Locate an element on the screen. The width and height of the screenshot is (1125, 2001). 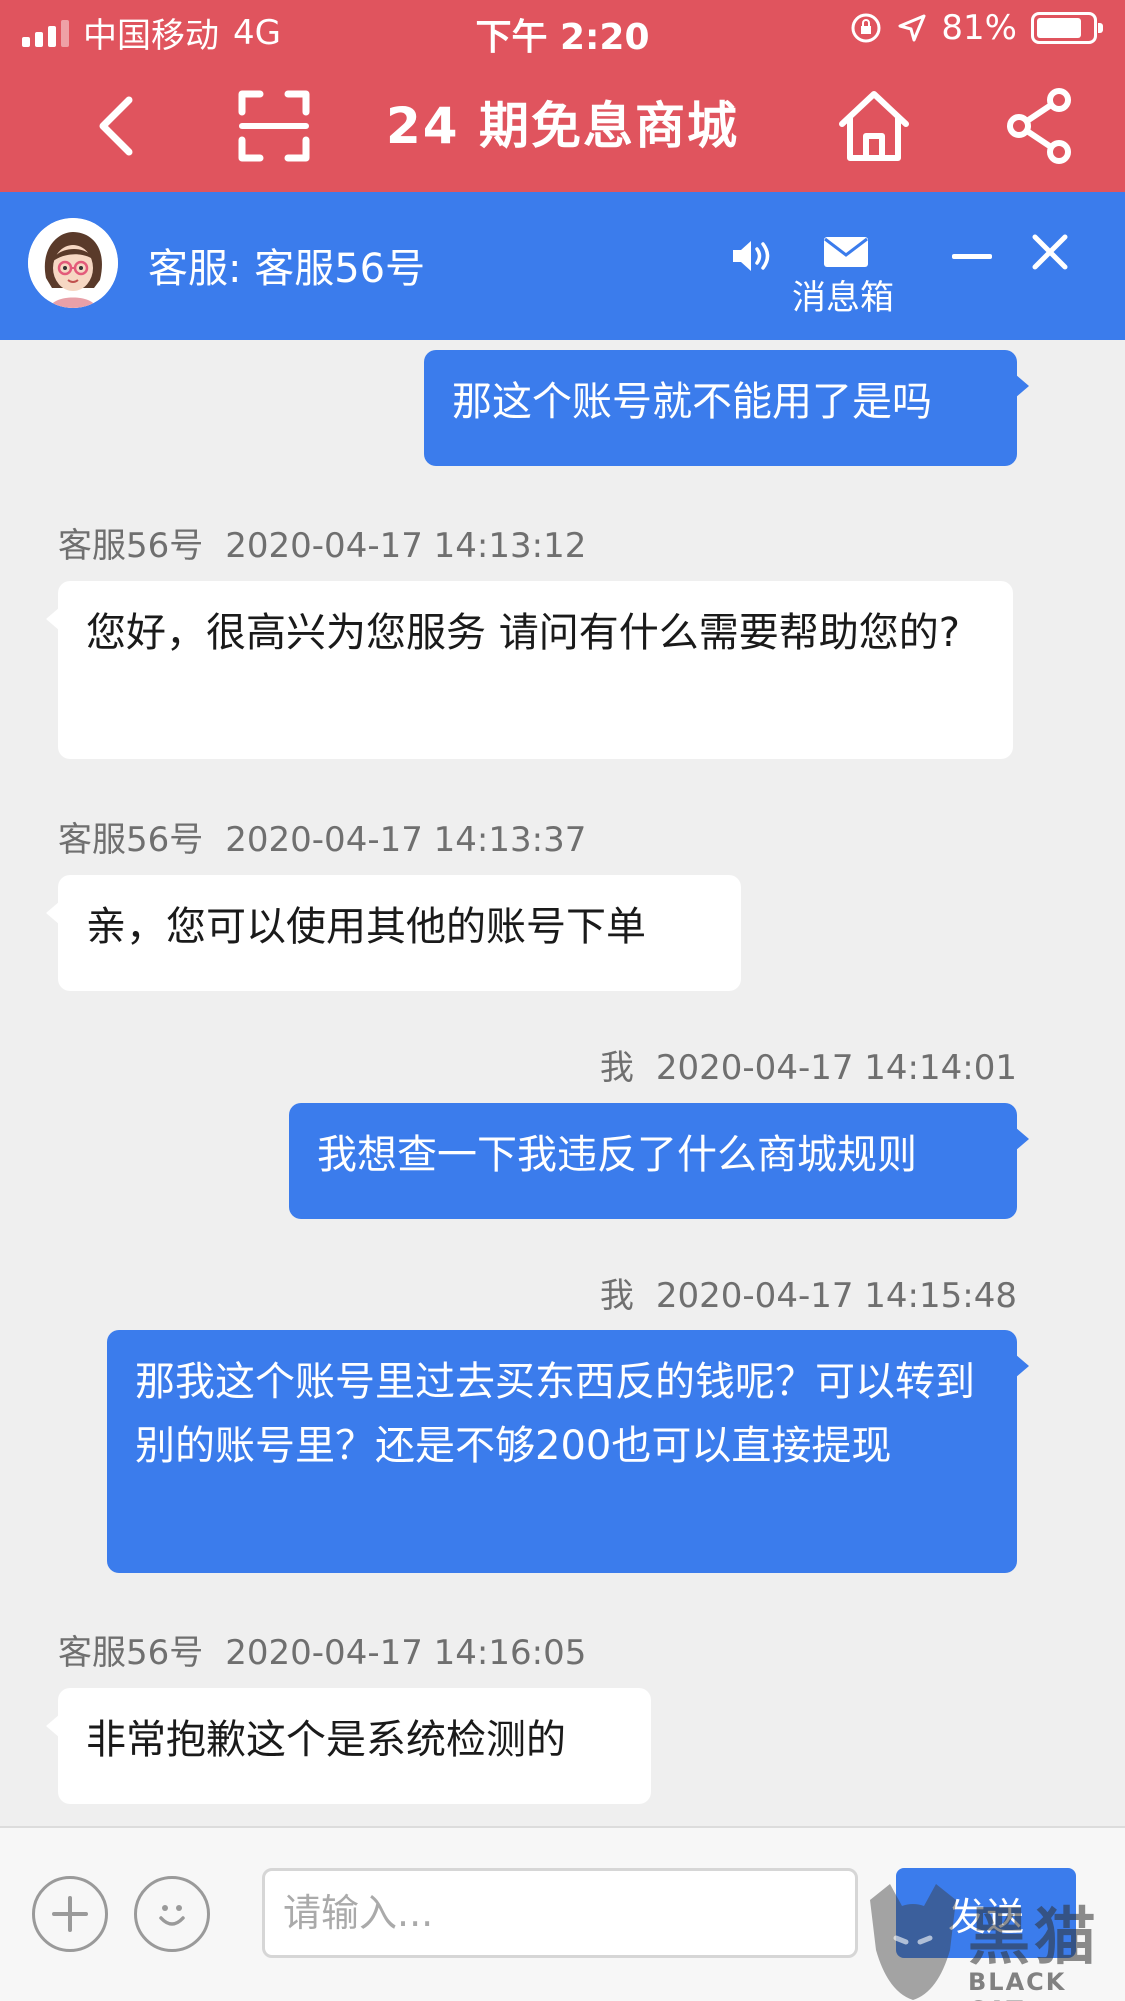
inbox-button is located at coordinates (846, 252).